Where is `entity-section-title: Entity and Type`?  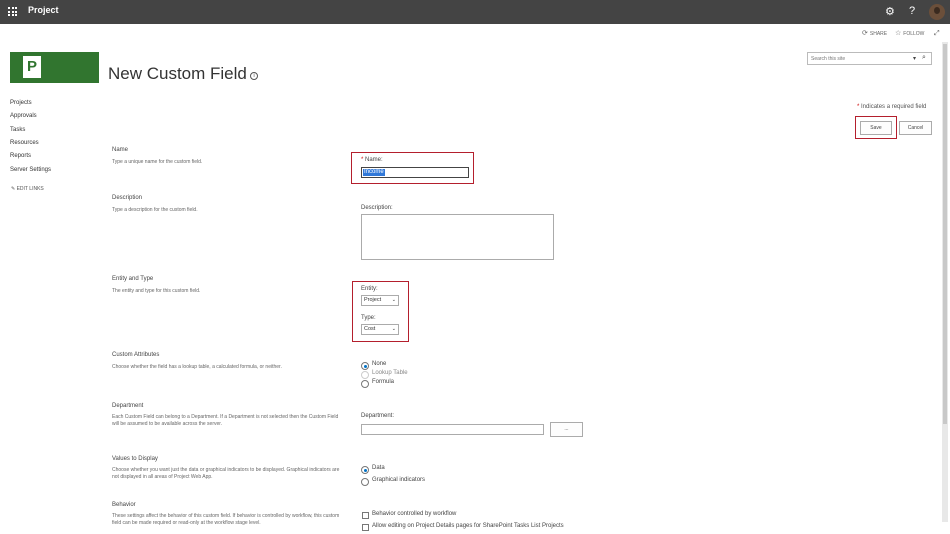 entity-section-title: Entity and Type is located at coordinates (133, 279).